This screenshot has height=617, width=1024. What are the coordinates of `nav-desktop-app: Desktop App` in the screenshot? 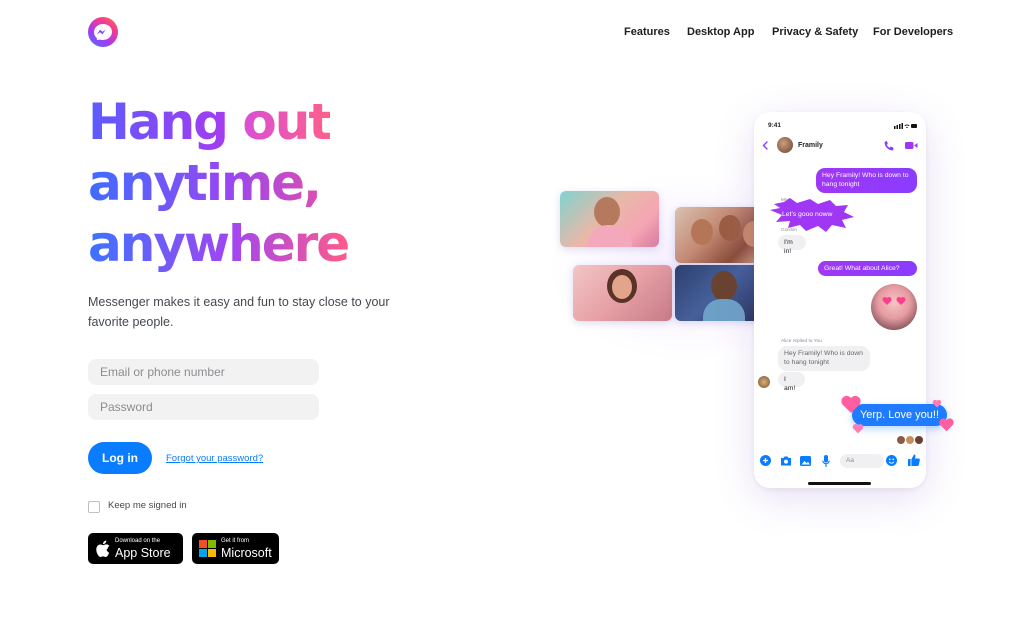 It's located at (720, 32).